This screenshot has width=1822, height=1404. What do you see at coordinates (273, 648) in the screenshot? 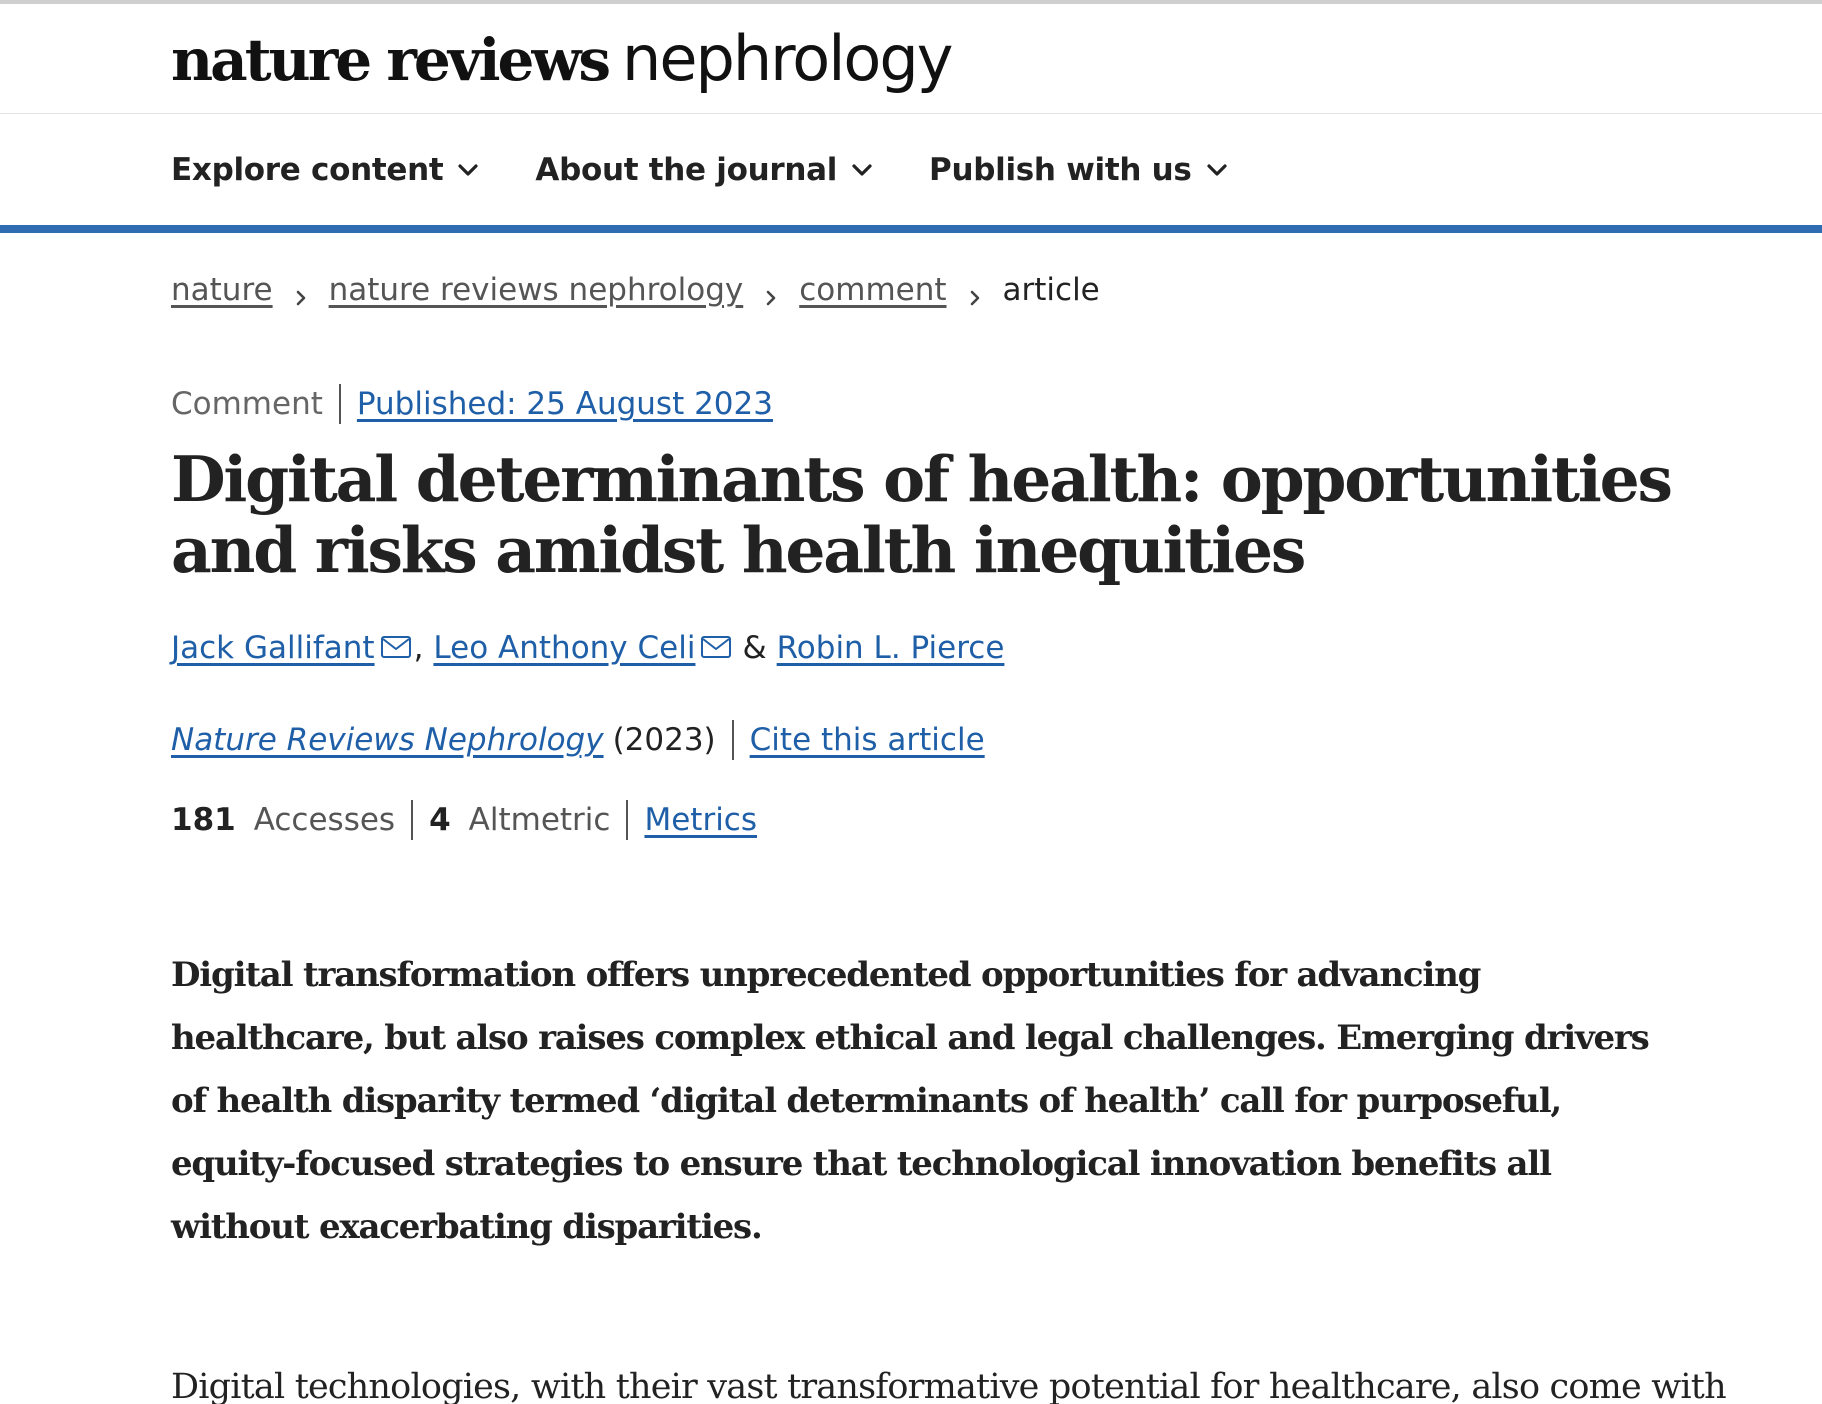
I see `author-jack-gallifant: Jack Gallifant` at bounding box center [273, 648].